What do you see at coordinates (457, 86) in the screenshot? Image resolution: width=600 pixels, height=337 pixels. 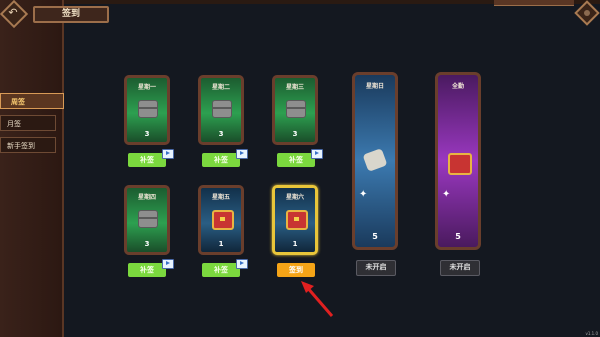 I see `day-label: 全勤` at bounding box center [457, 86].